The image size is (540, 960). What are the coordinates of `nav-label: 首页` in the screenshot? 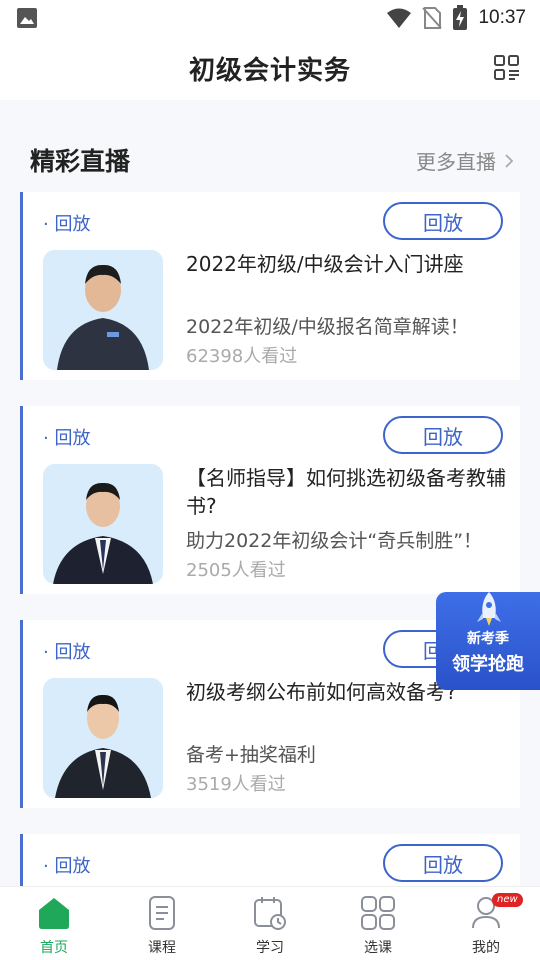 It's located at (54, 948).